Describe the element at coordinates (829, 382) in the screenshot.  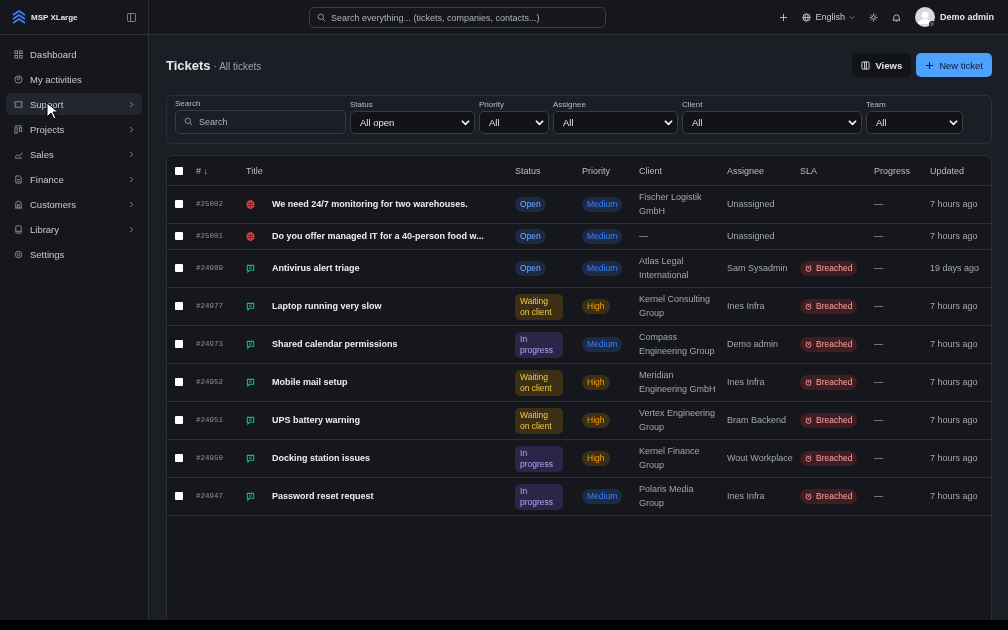
I see `sla-badge: Breached` at that location.